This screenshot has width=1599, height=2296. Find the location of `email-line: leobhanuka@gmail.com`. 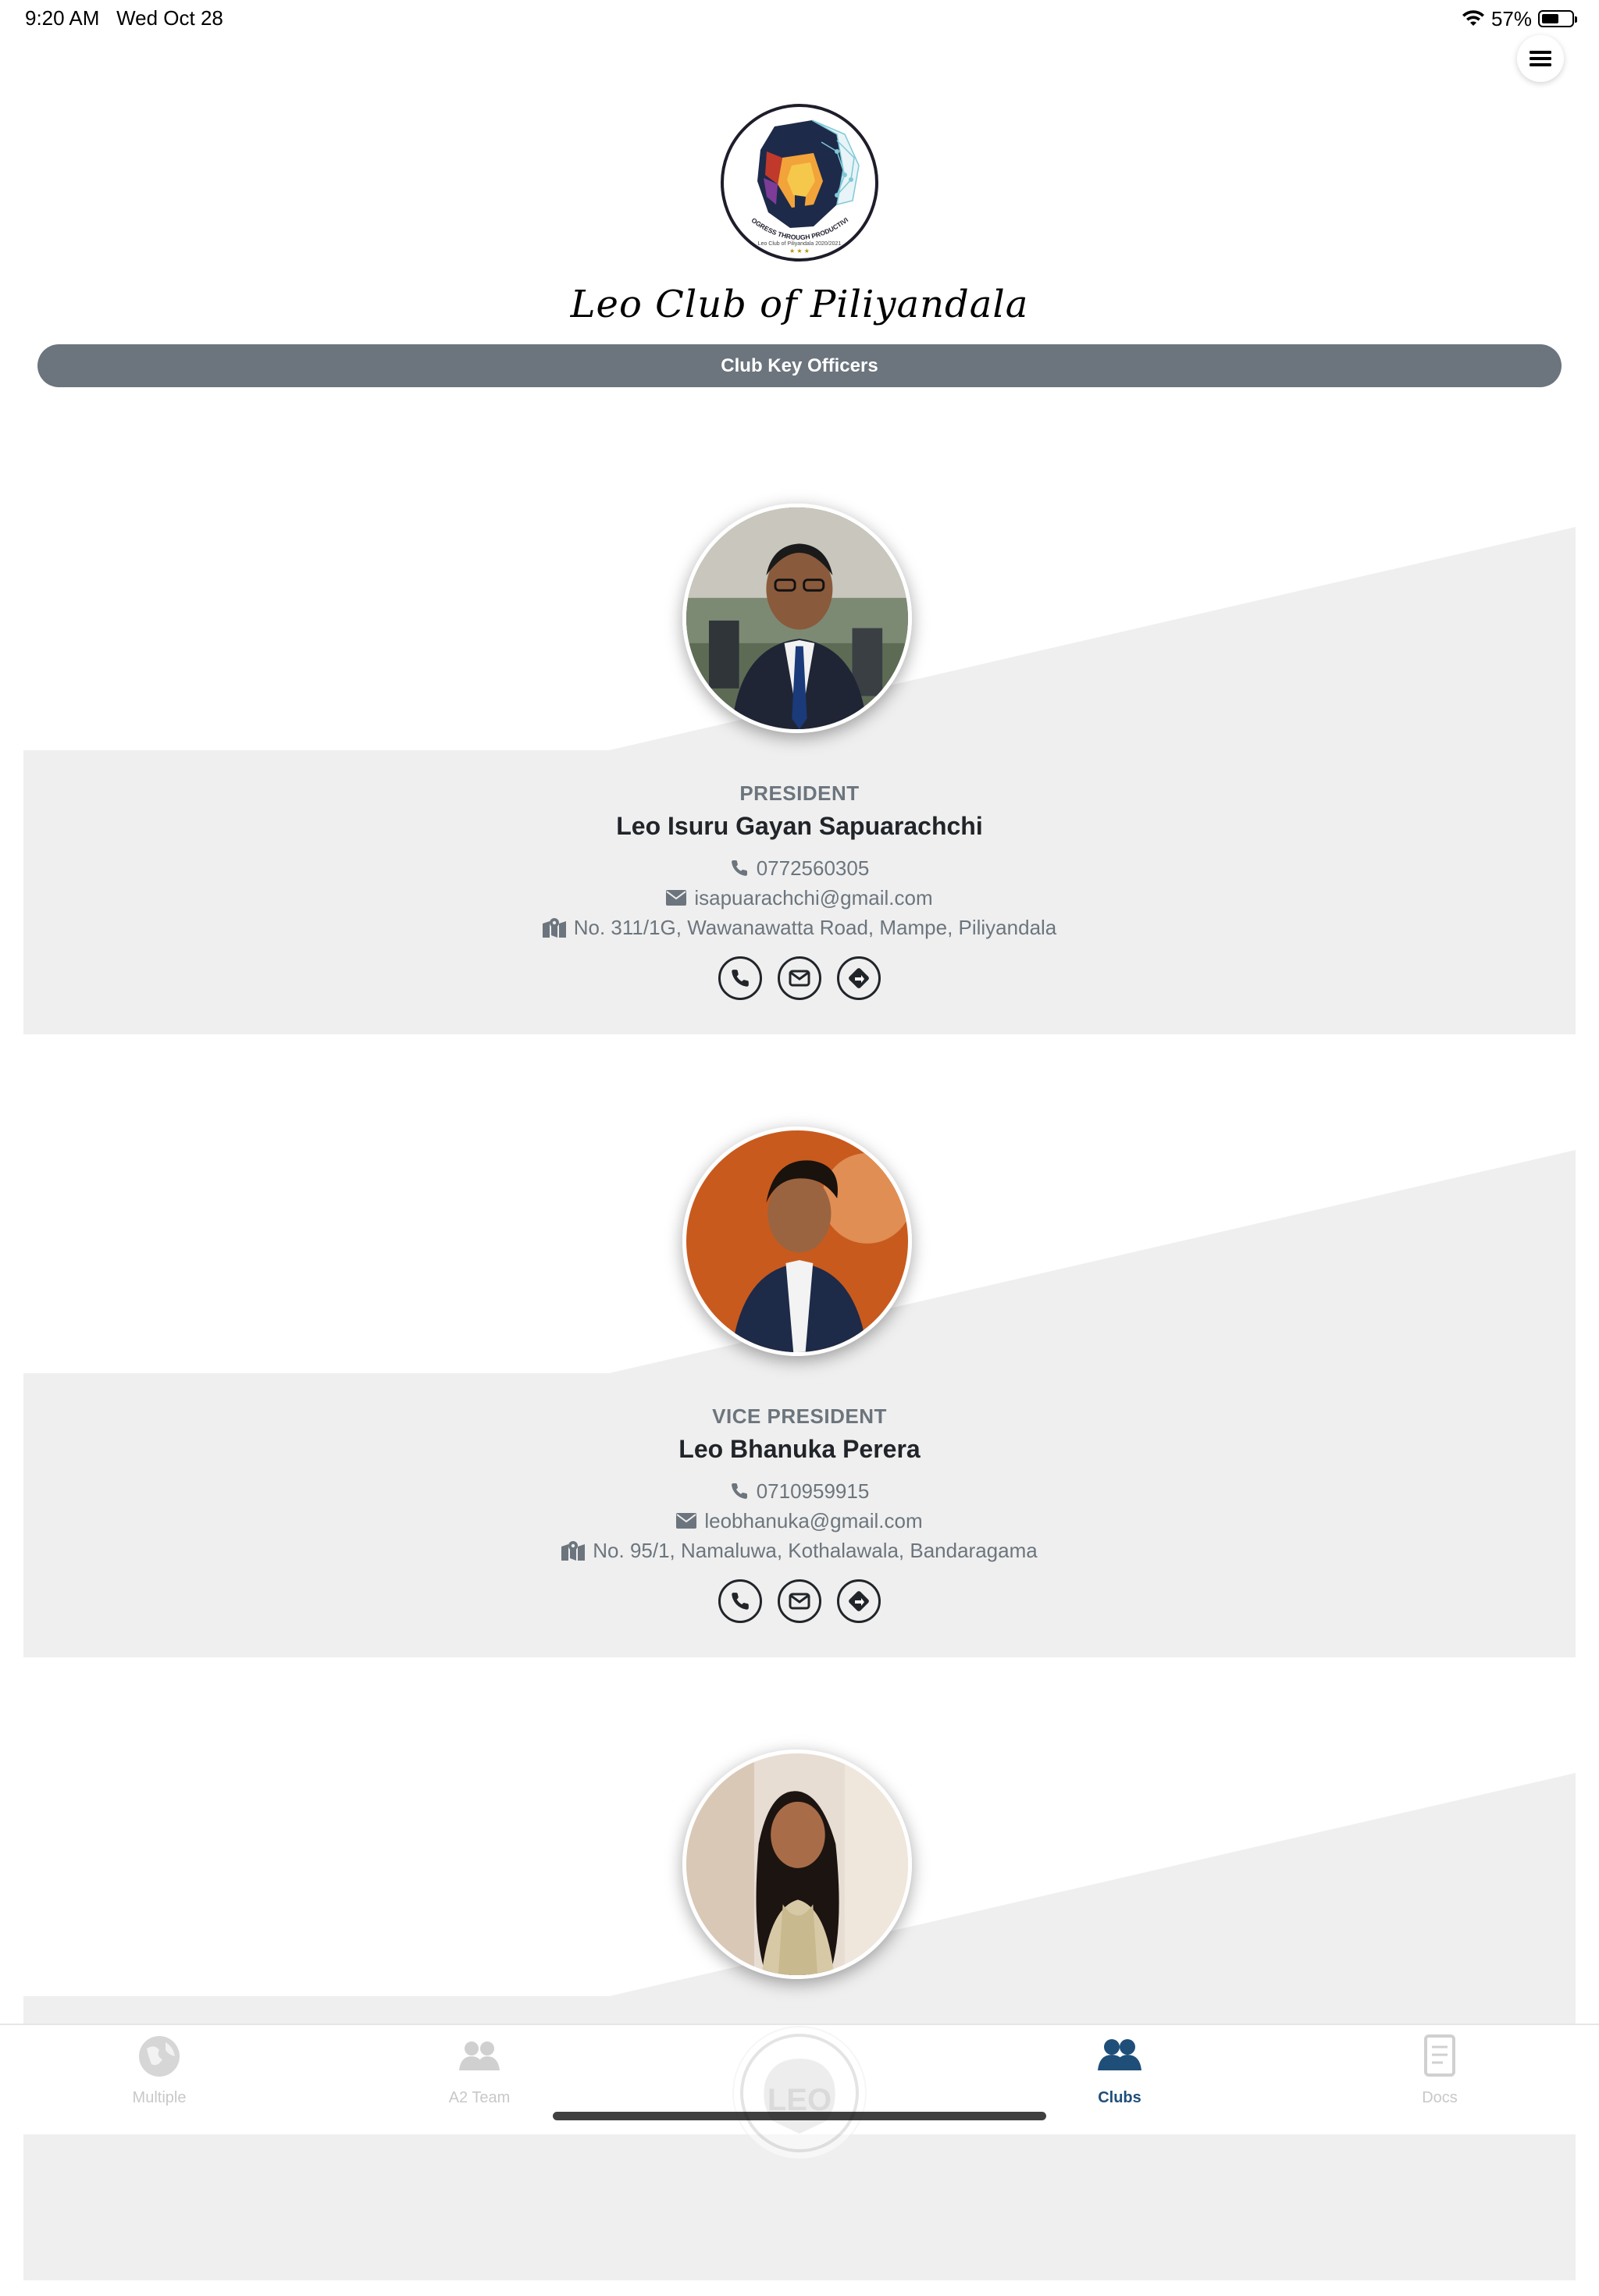

email-line: leobhanuka@gmail.com is located at coordinates (799, 1521).